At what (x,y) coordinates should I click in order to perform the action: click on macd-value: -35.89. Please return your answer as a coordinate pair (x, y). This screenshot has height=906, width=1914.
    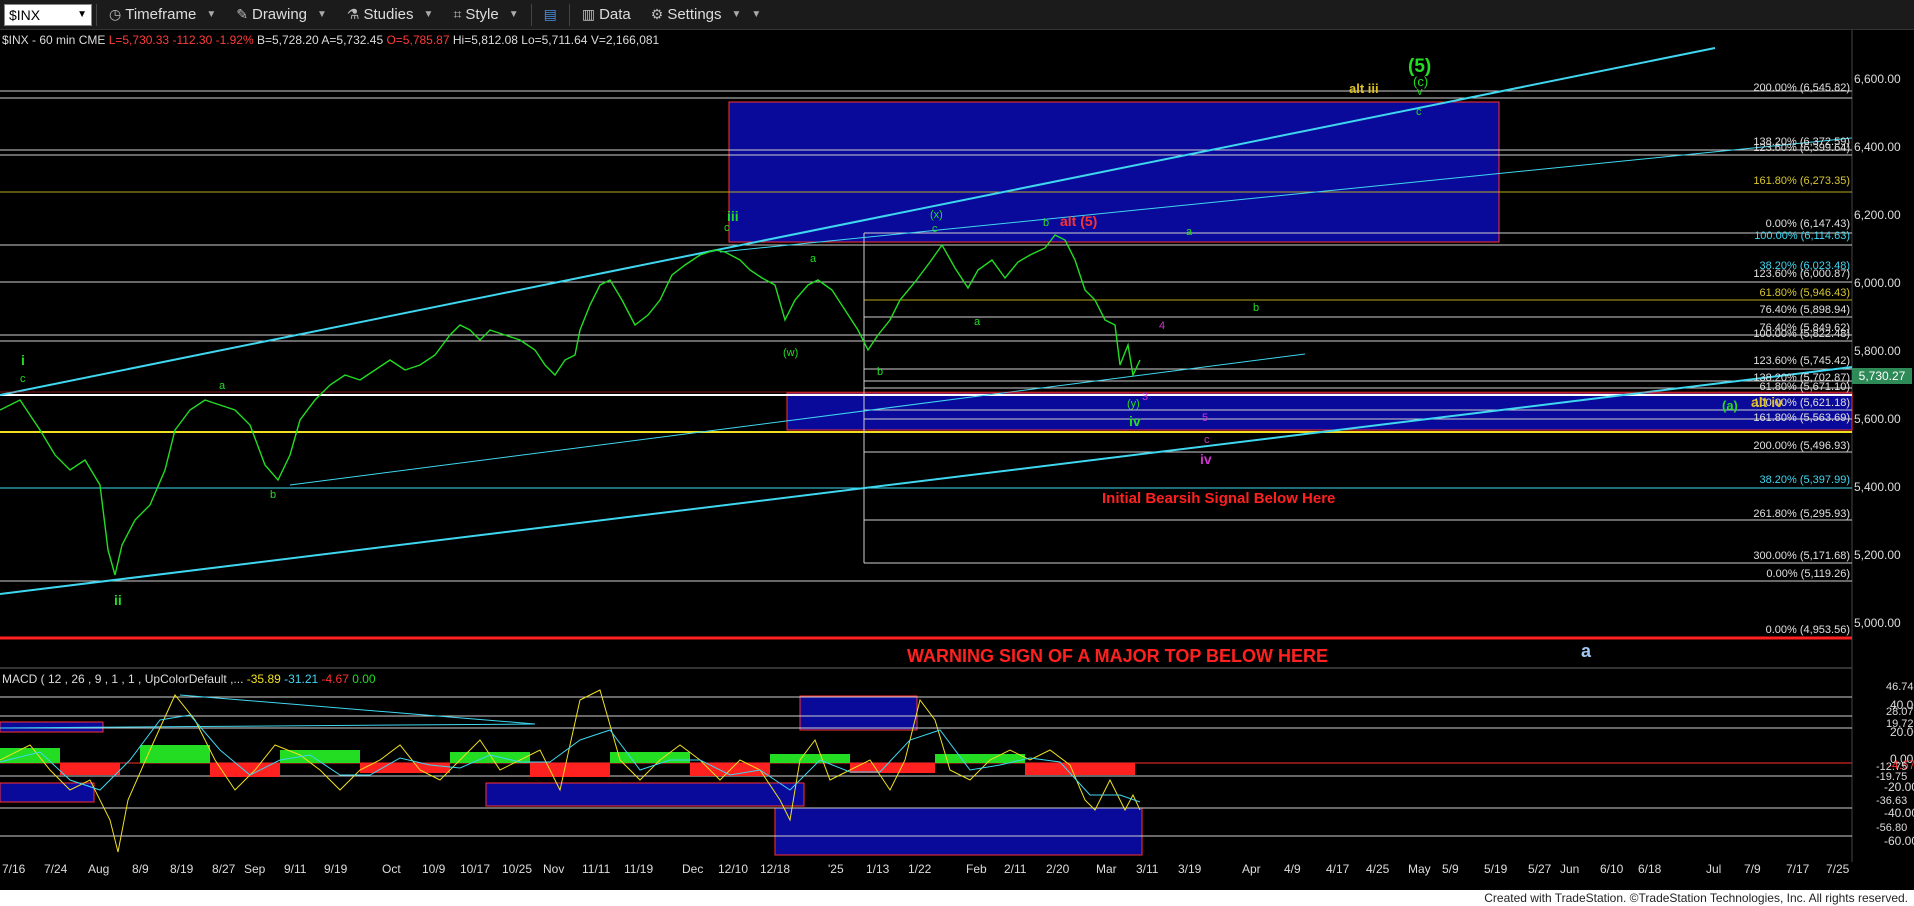
    Looking at the image, I should click on (263, 679).